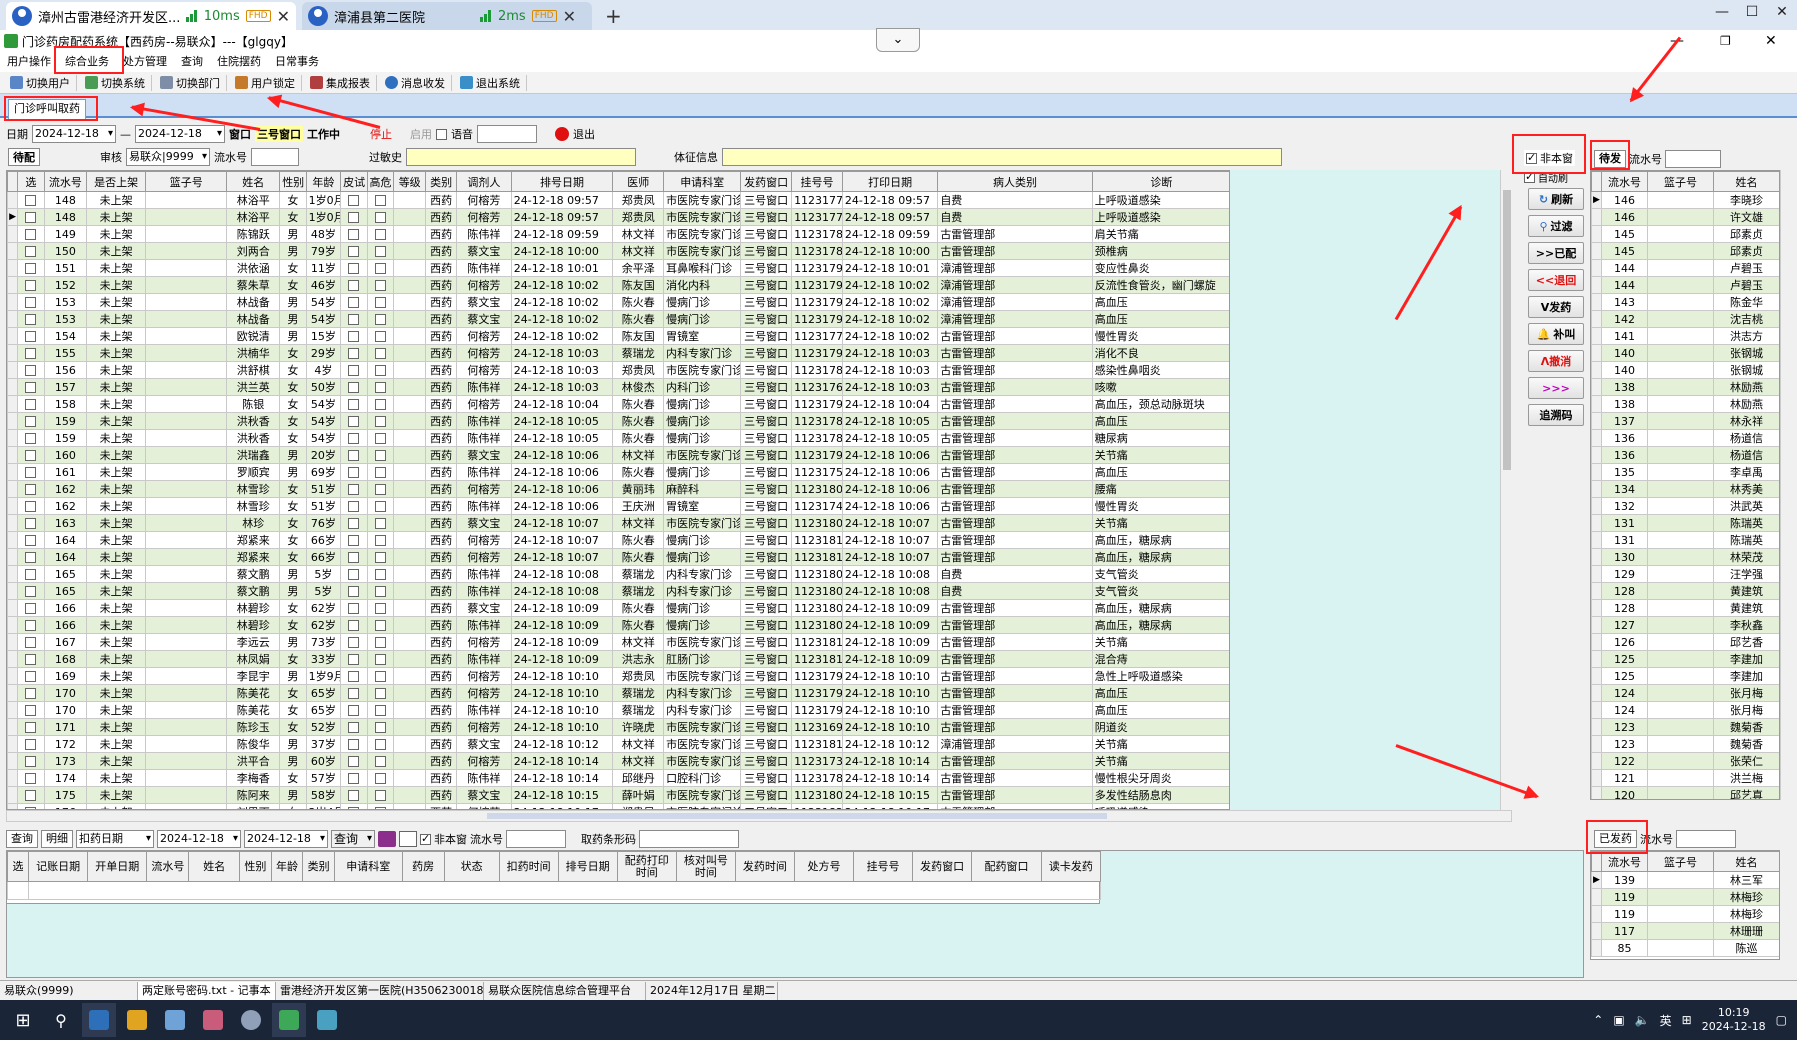  What do you see at coordinates (613, 16) in the screenshot?
I see `new-tab-button: +` at bounding box center [613, 16].